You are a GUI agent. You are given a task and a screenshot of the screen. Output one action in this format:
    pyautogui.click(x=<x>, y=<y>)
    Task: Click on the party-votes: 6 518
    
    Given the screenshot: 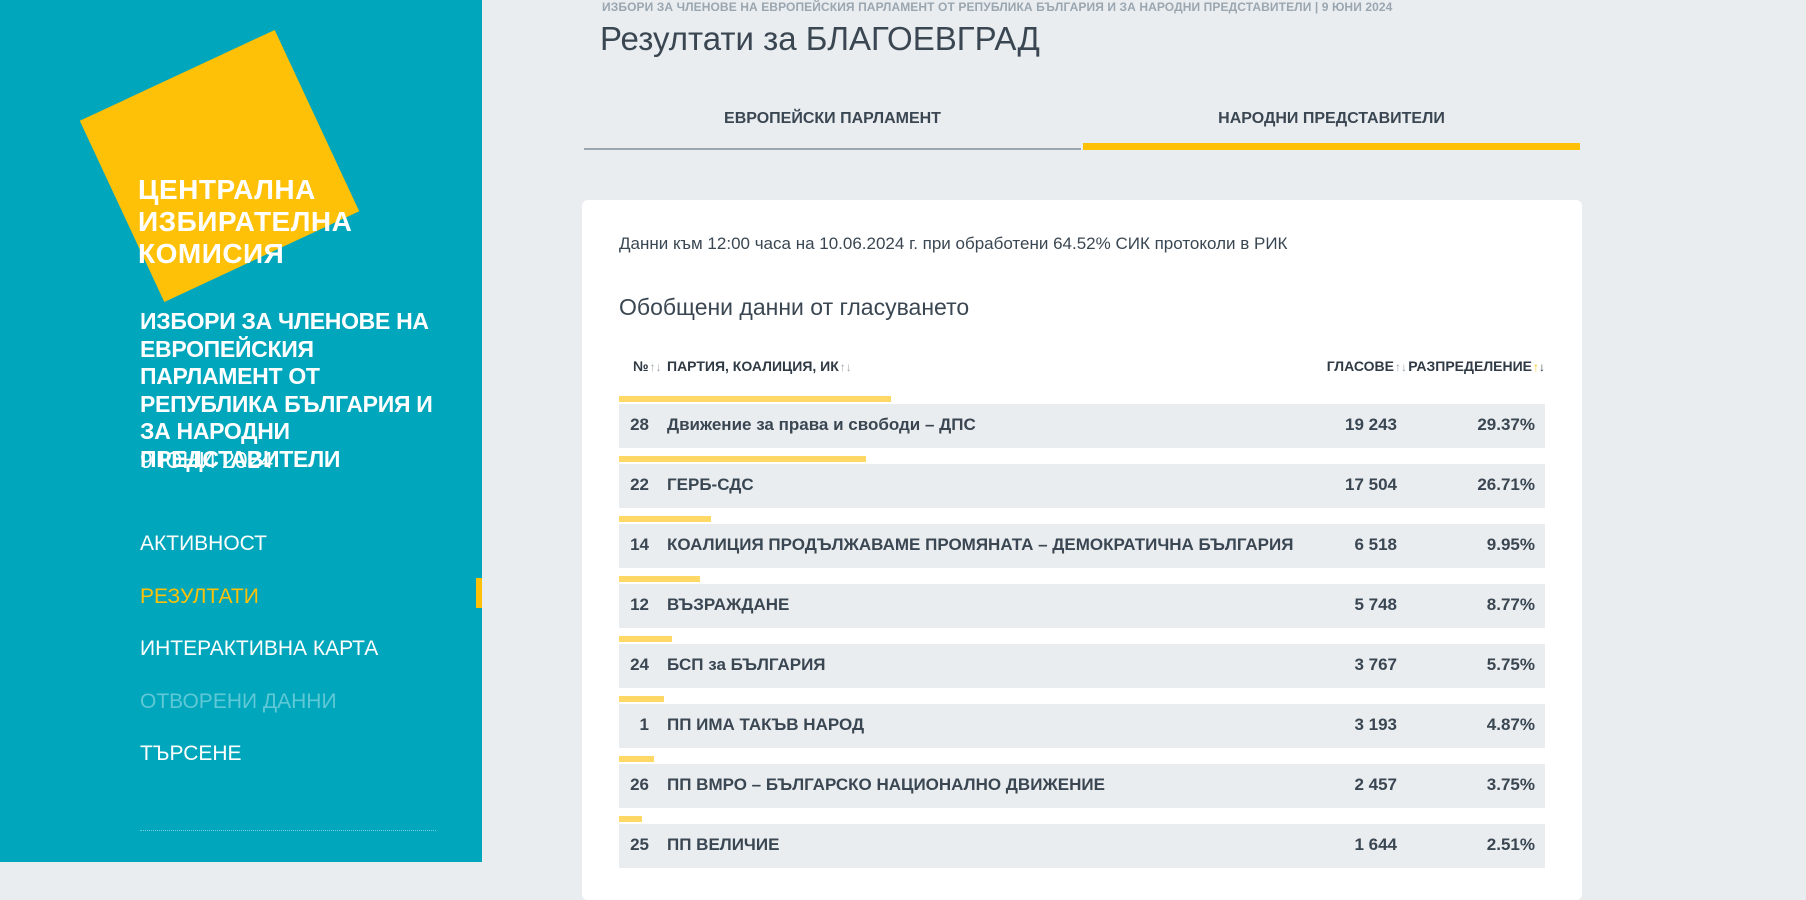 What is the action you would take?
    pyautogui.click(x=1375, y=544)
    